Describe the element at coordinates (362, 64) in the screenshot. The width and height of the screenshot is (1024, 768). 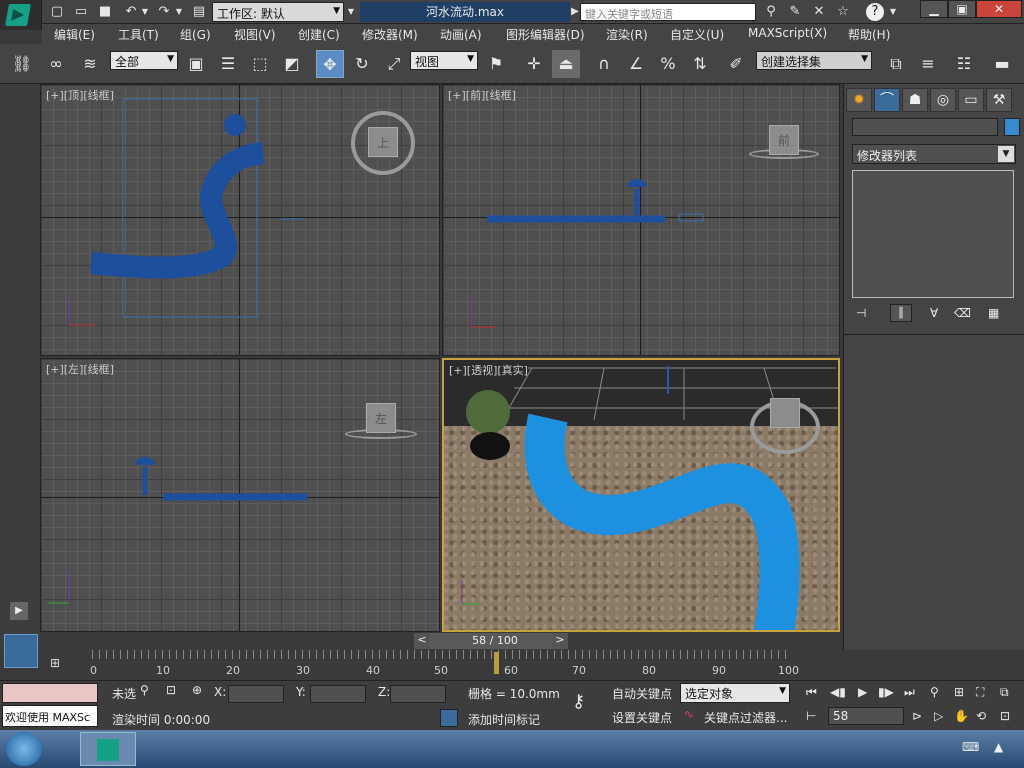
I see `rotate-icon: ↻` at that location.